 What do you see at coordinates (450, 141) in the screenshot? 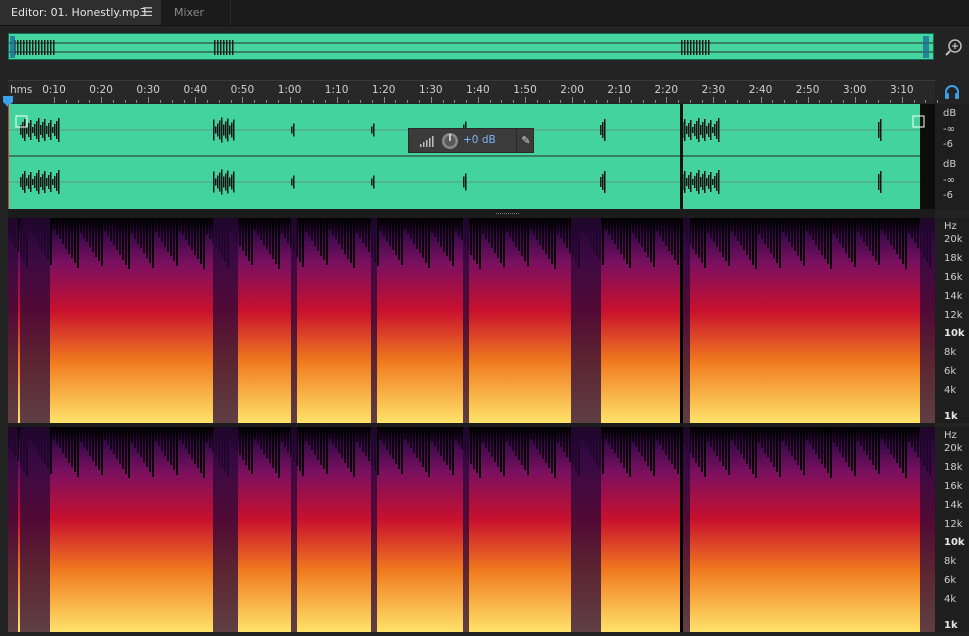
I see `volume-knob-icon` at bounding box center [450, 141].